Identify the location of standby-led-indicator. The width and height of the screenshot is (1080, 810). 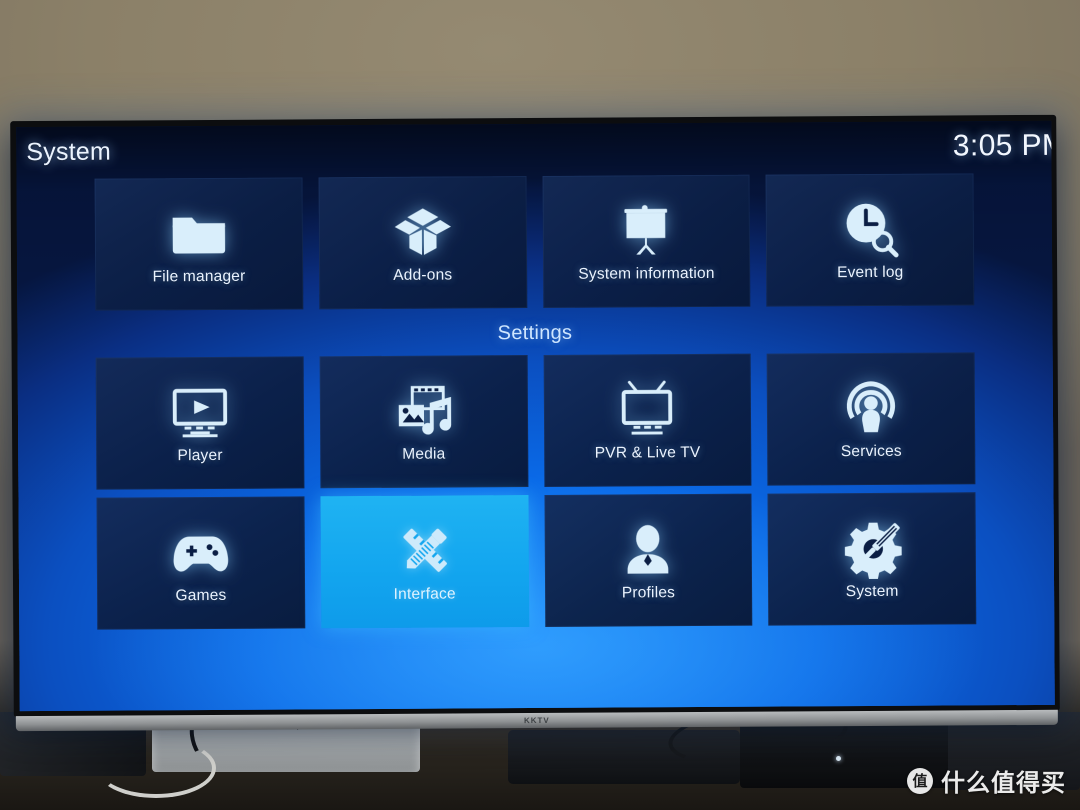
(838, 758).